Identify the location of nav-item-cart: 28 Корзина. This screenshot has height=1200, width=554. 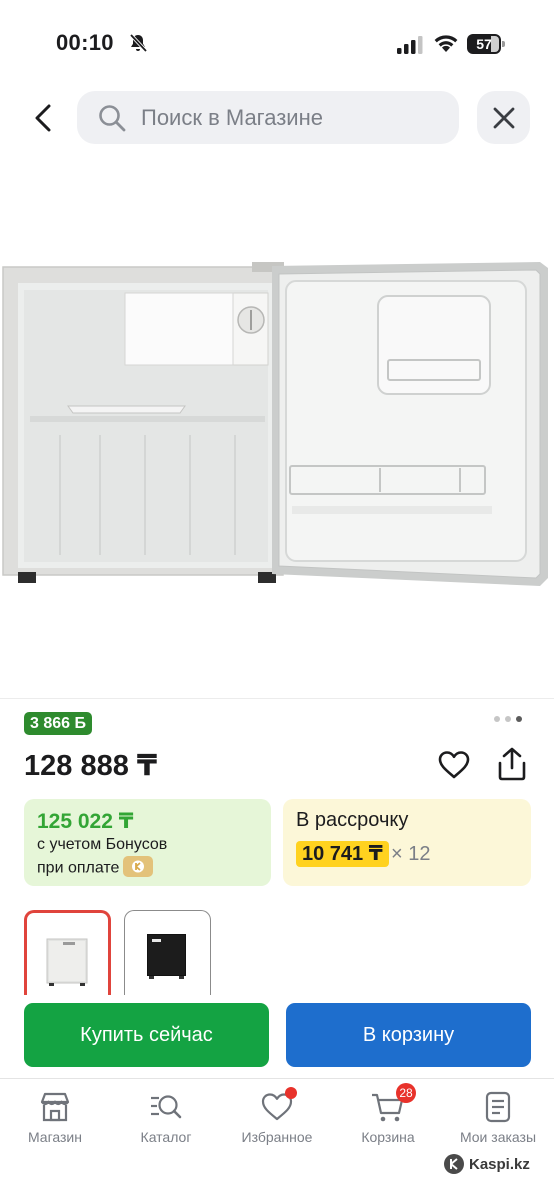
(388, 1114).